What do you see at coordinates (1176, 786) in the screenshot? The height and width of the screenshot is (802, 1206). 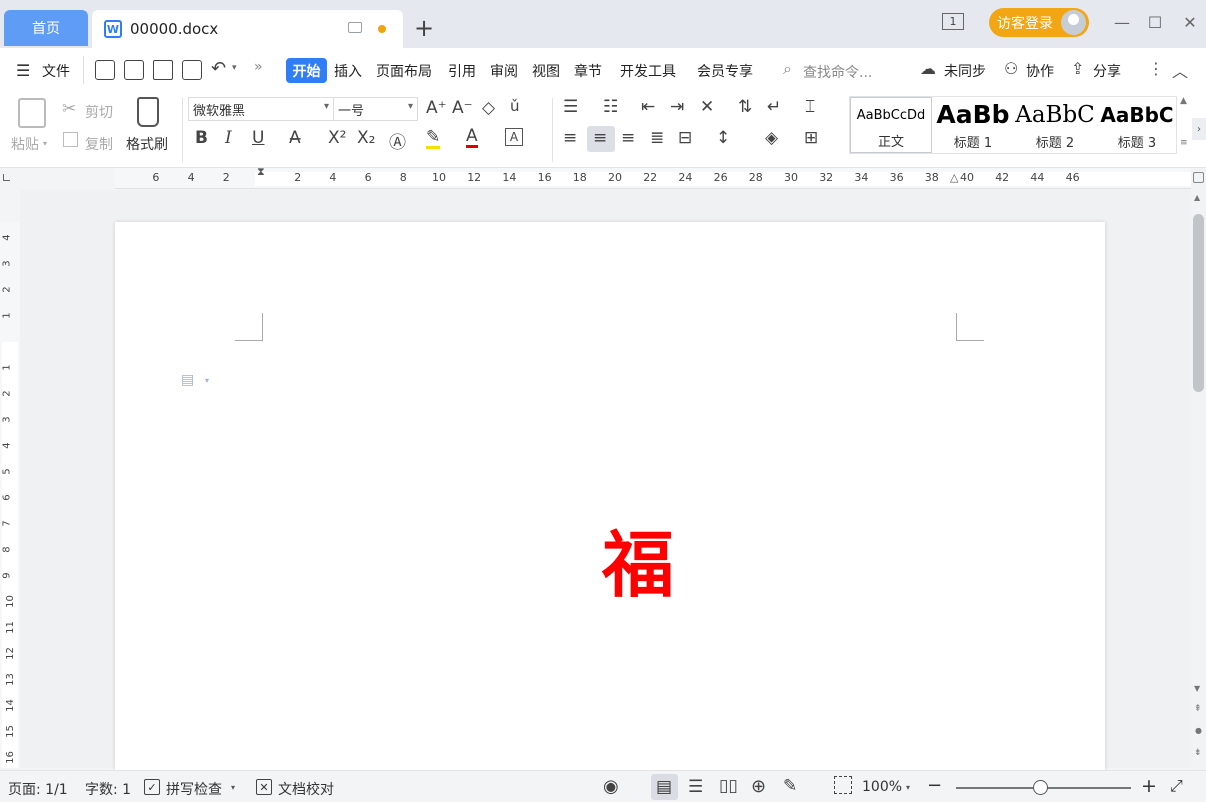 I see `fullscreen-icon: ⤢` at bounding box center [1176, 786].